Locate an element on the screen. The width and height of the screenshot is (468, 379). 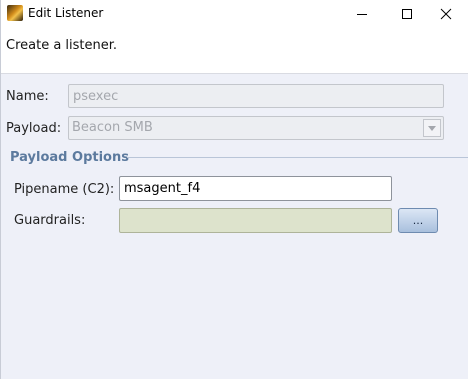
close-button is located at coordinates (445, 14).